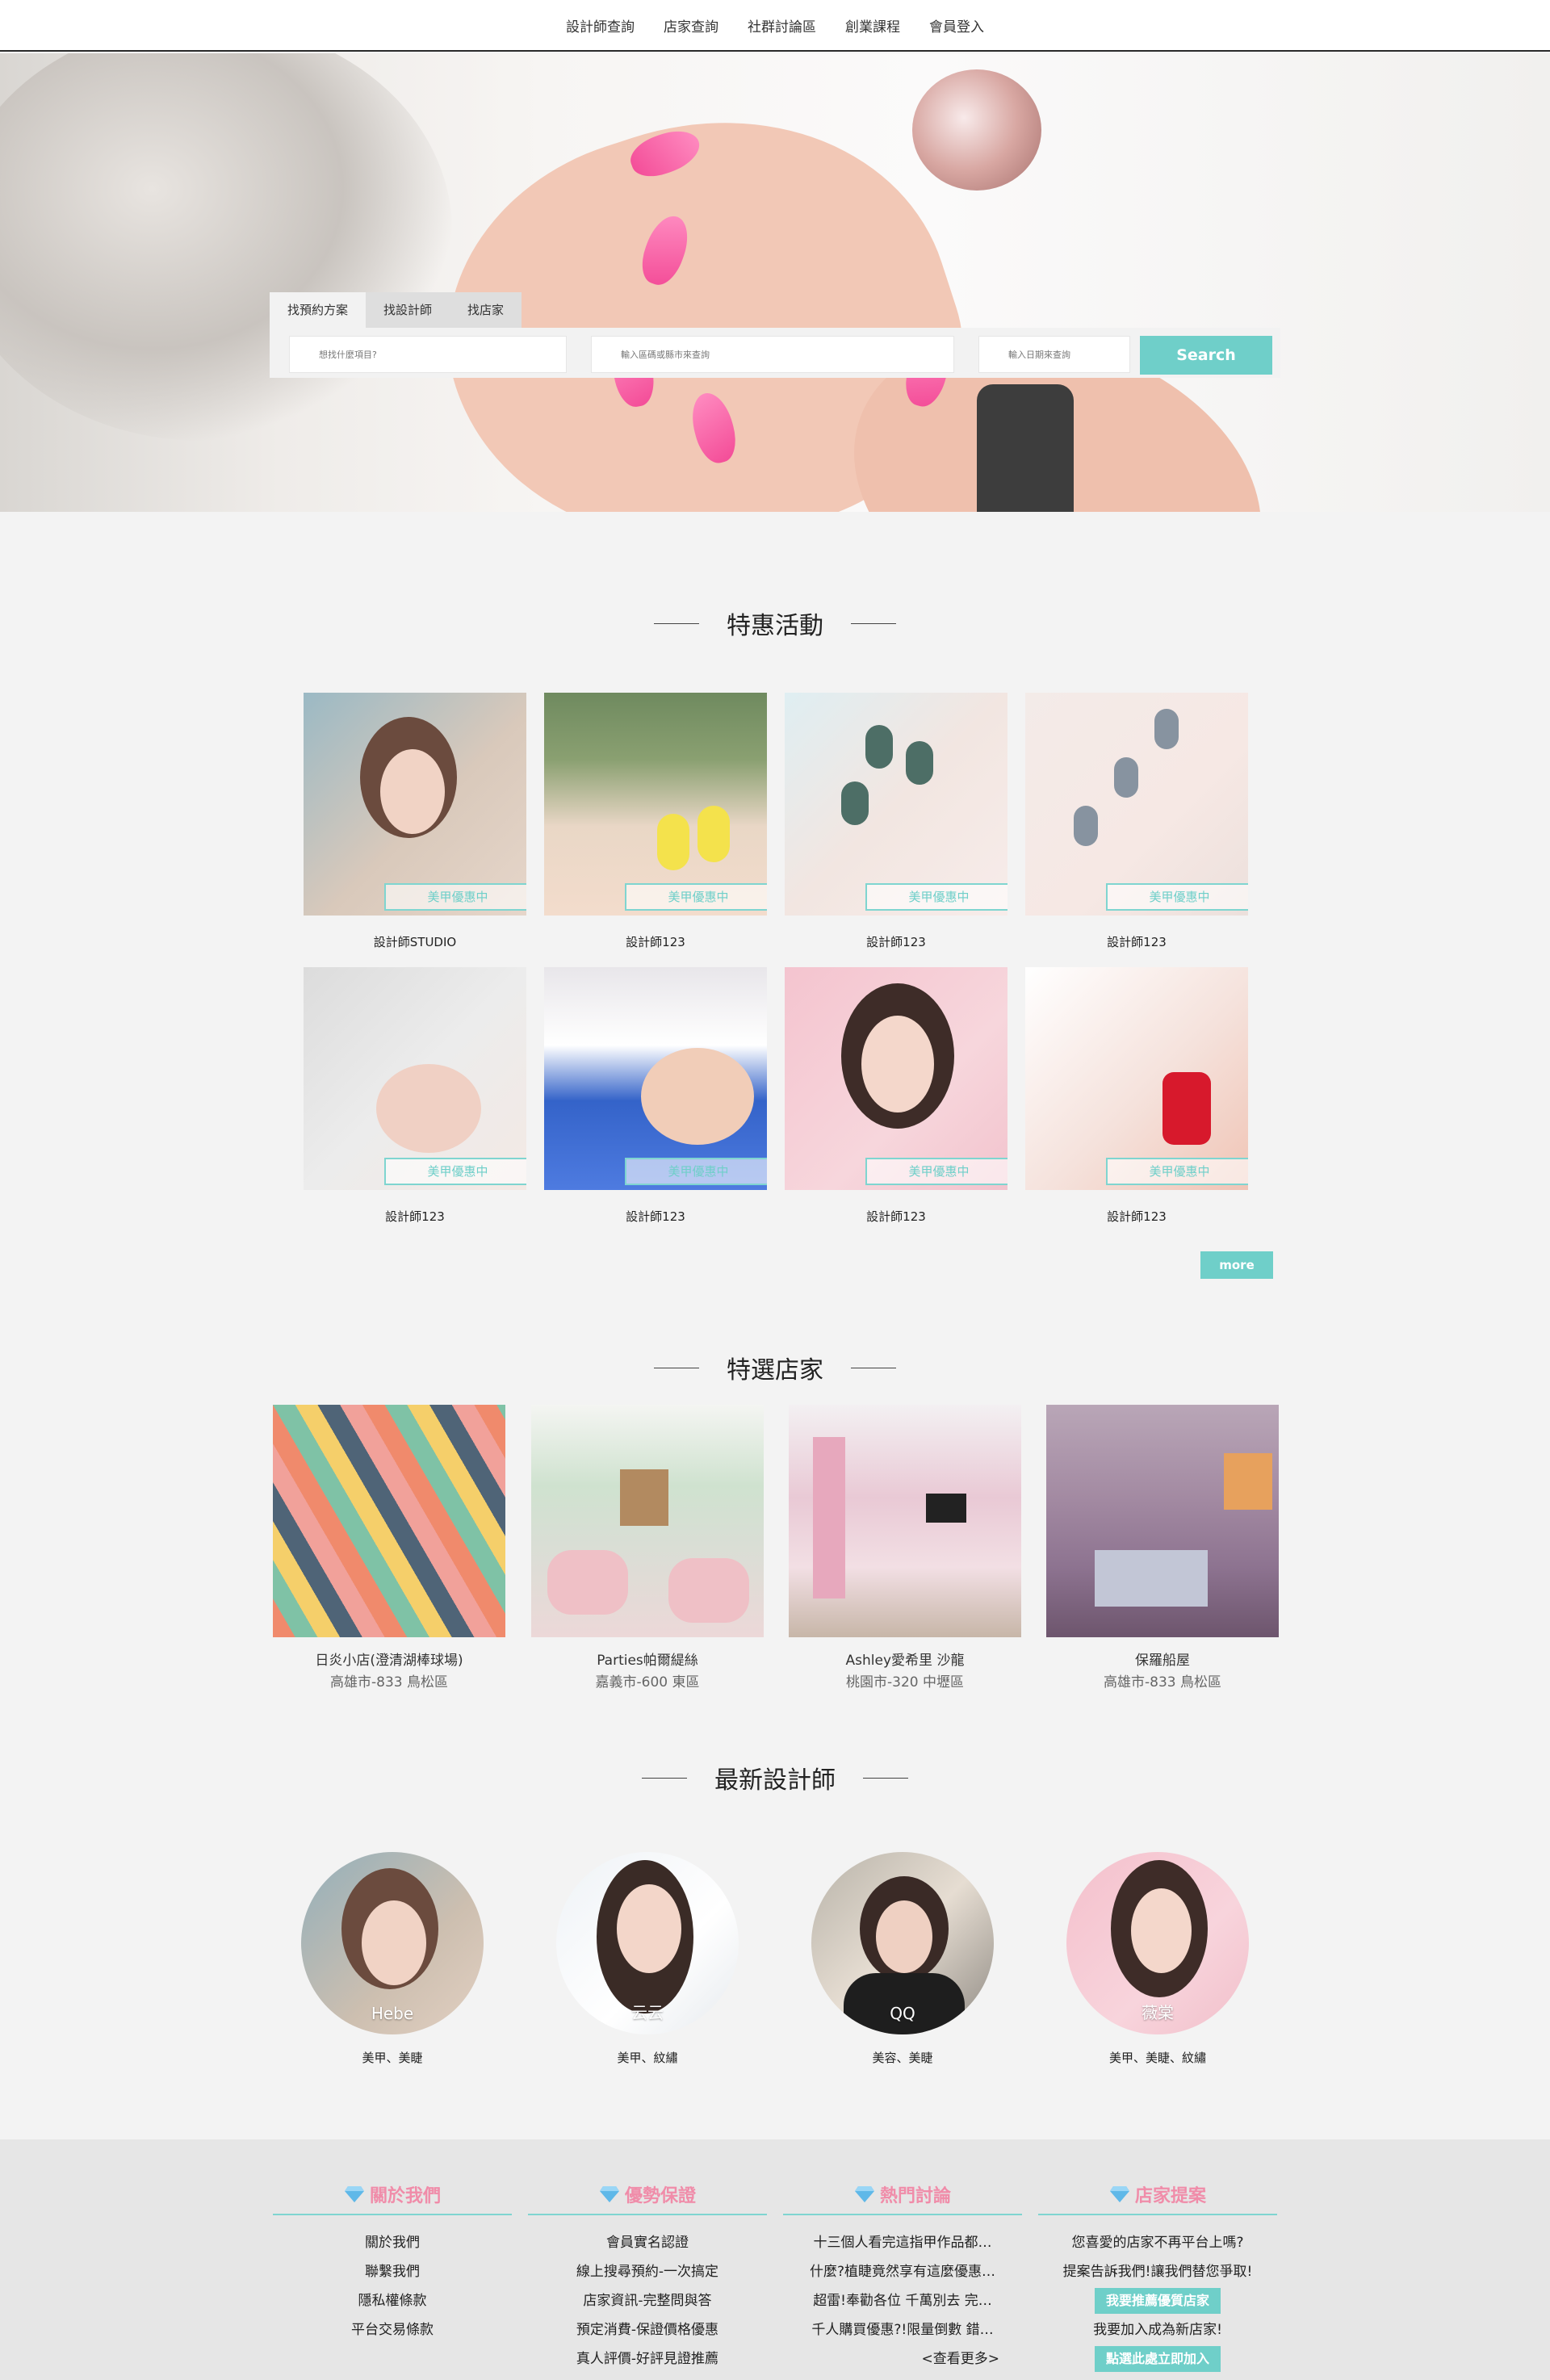 Image resolution: width=1550 pixels, height=2380 pixels. What do you see at coordinates (428, 354) in the screenshot?
I see `service-input: 想找什麼項目?` at bounding box center [428, 354].